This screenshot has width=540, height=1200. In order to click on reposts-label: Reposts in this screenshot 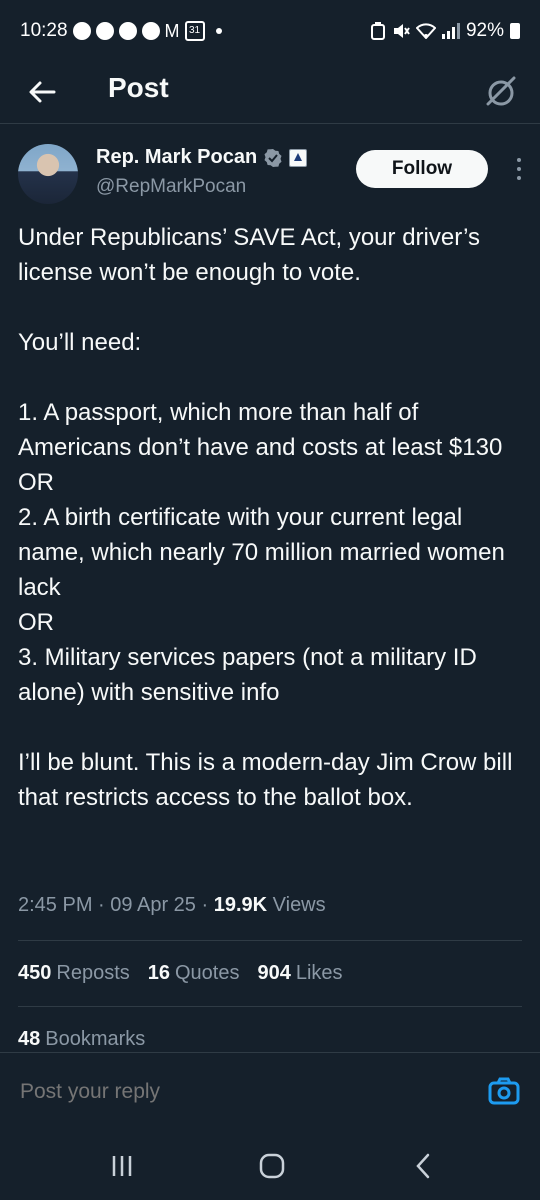, I will do `click(93, 973)`.